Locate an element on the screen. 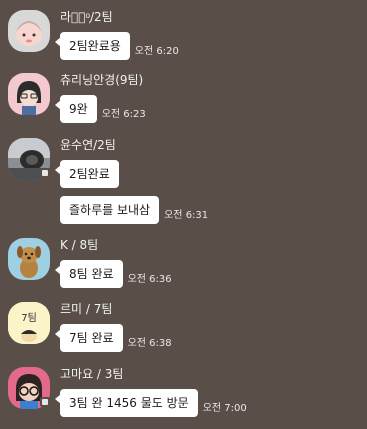 This screenshot has width=367, height=429. message-row: 즐하루를 보내삼오전 6:31 is located at coordinates (134, 210).